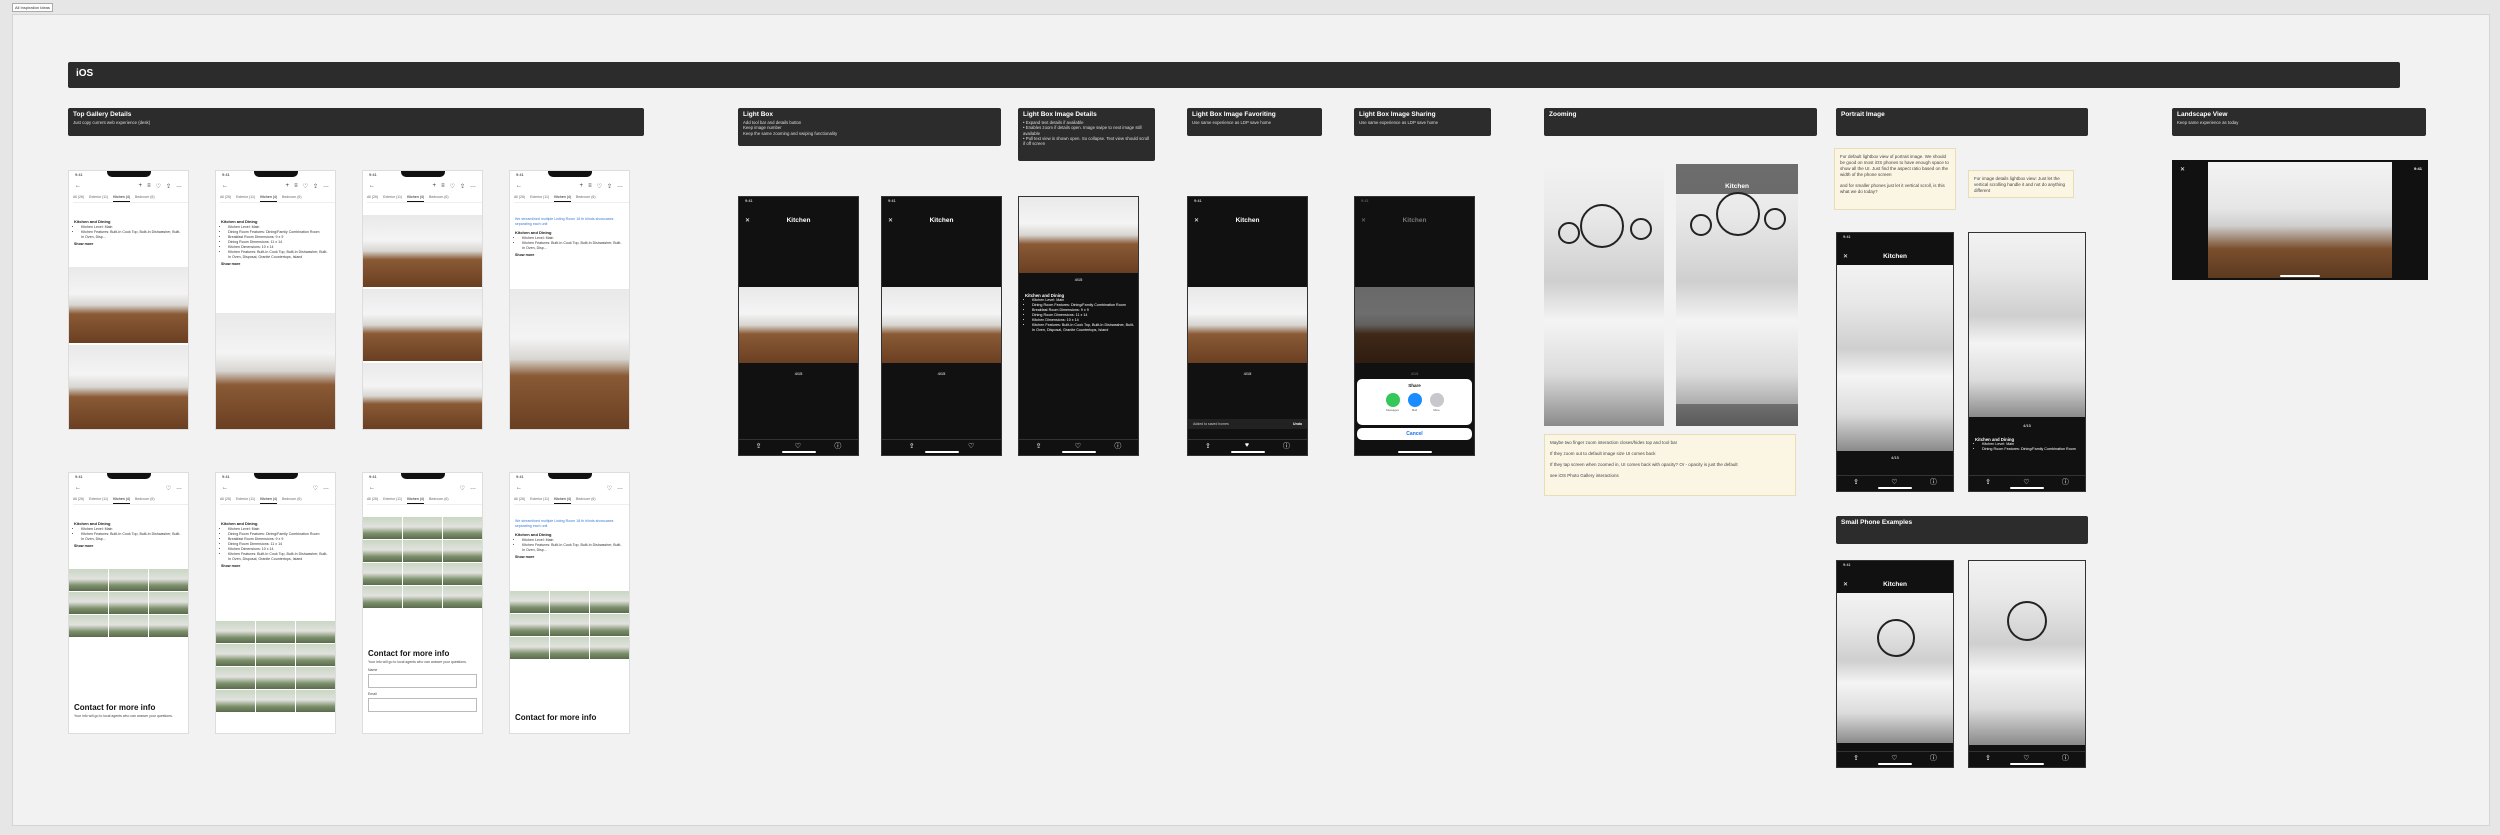  I want to click on heart-filled-icon: ♥, so click(1247, 445).